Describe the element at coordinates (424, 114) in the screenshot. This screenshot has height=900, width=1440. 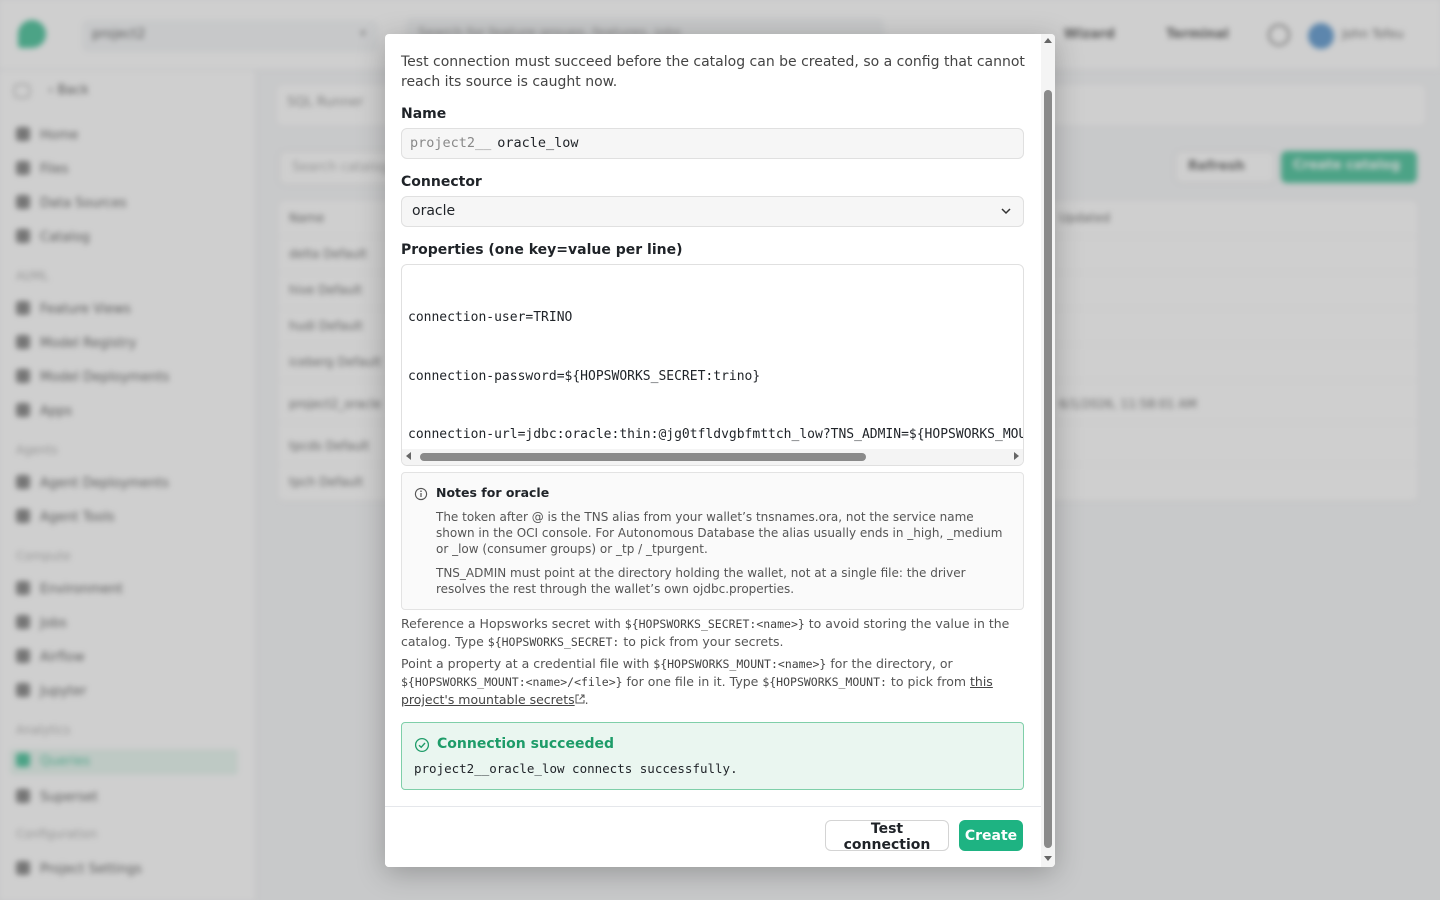
I see `name-label: Name` at that location.